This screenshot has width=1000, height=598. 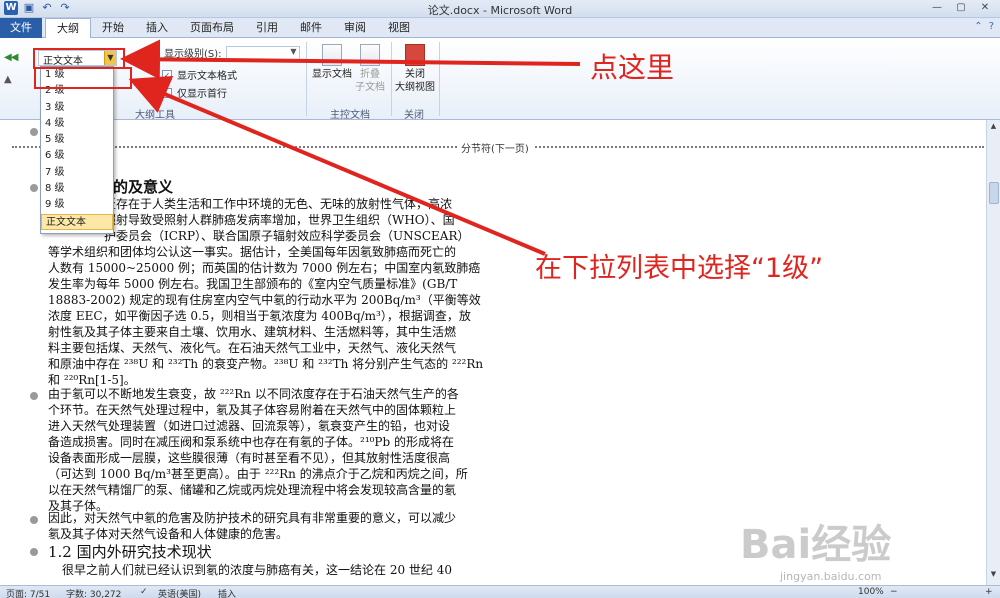 What do you see at coordinates (991, 26) in the screenshot?
I see `help-icon: ?` at bounding box center [991, 26].